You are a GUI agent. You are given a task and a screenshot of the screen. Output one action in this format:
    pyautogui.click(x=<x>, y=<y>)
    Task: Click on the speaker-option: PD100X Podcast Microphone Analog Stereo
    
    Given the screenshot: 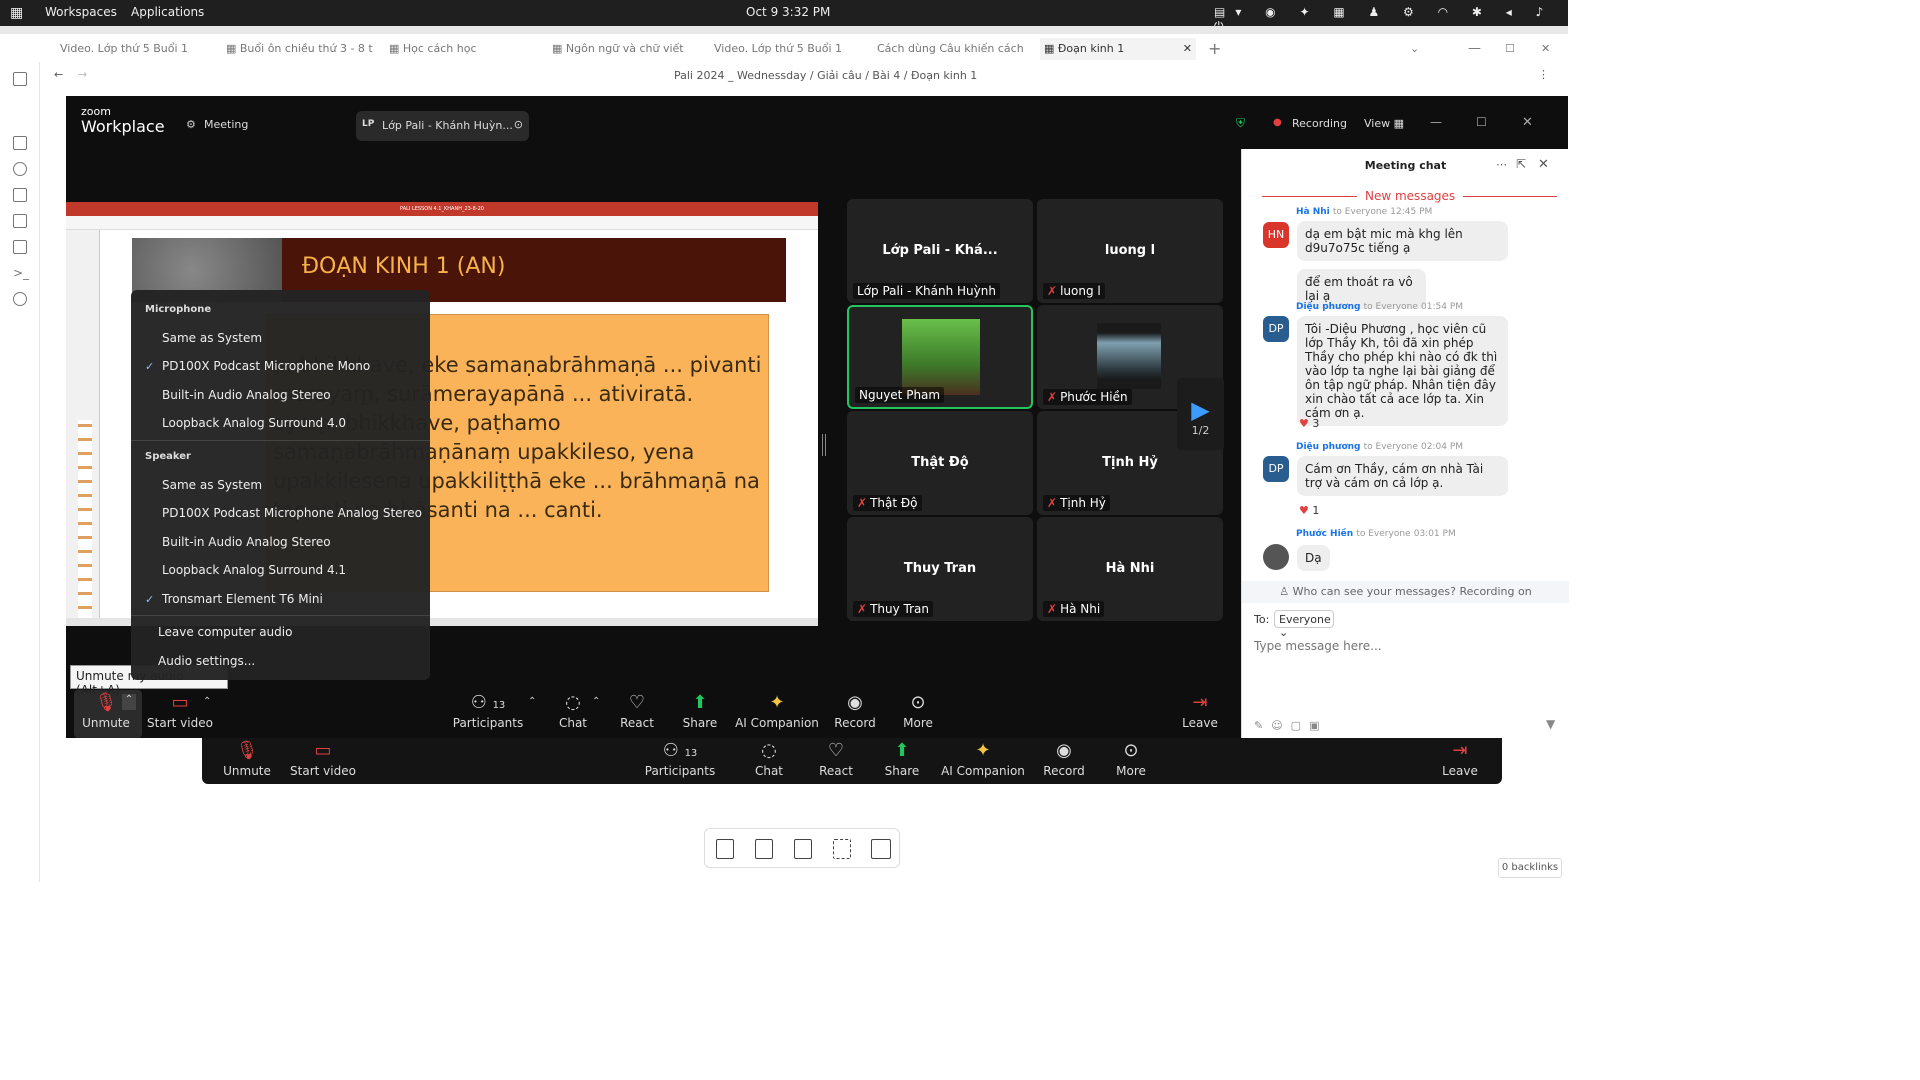 What is the action you would take?
    pyautogui.click(x=292, y=513)
    